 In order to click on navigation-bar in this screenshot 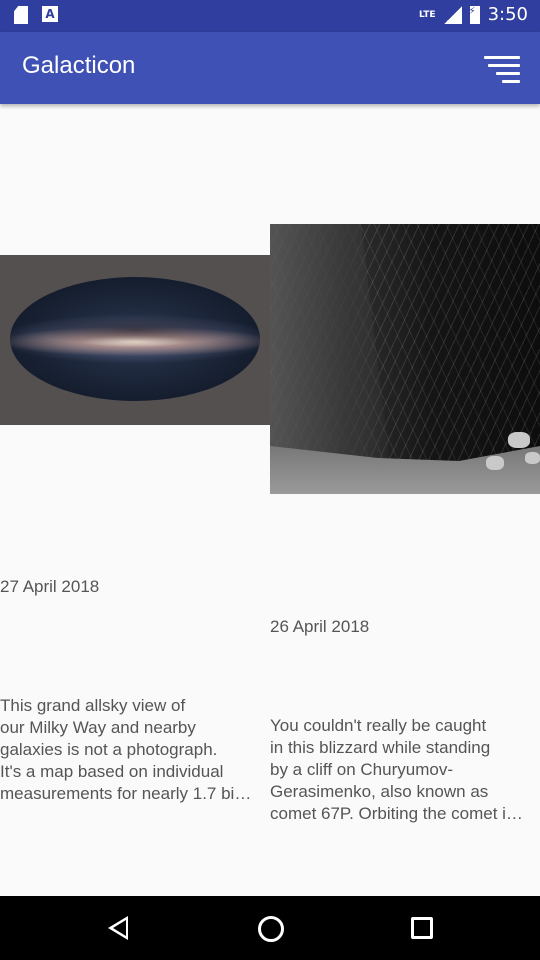, I will do `click(270, 928)`.